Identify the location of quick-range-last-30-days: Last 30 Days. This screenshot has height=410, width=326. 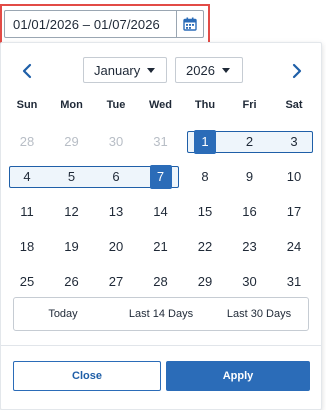
(259, 314).